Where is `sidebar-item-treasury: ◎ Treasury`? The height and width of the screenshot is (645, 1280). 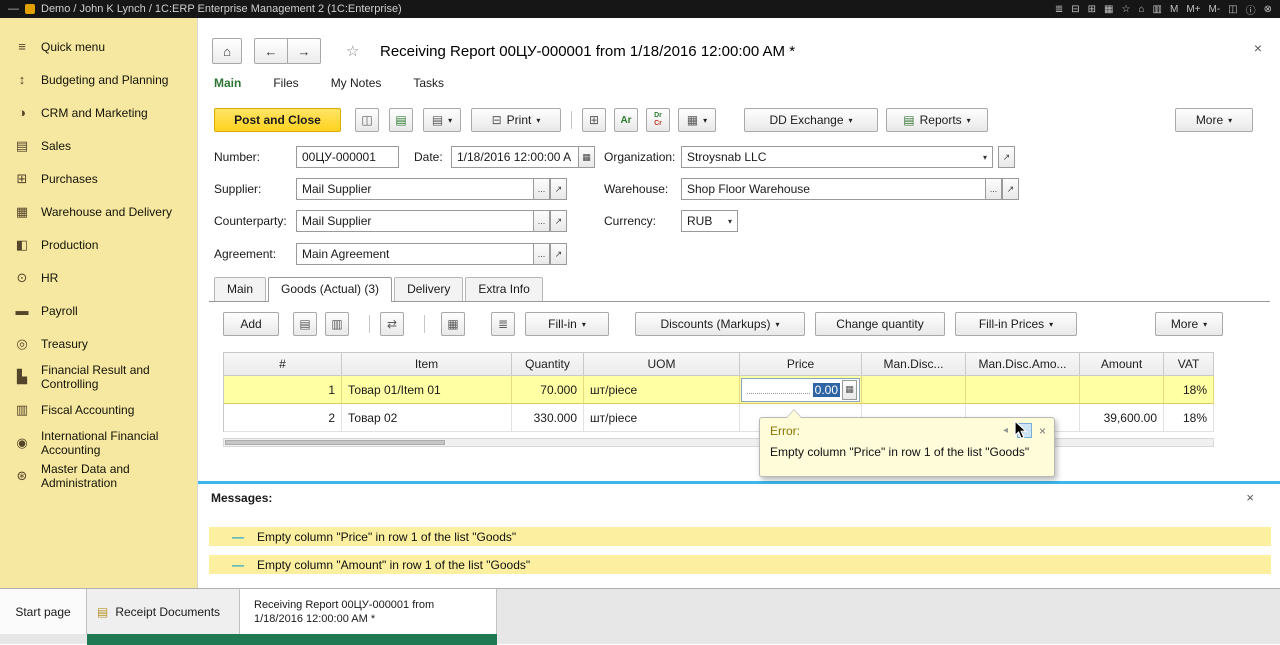
sidebar-item-treasury: ◎ Treasury is located at coordinates (98, 343).